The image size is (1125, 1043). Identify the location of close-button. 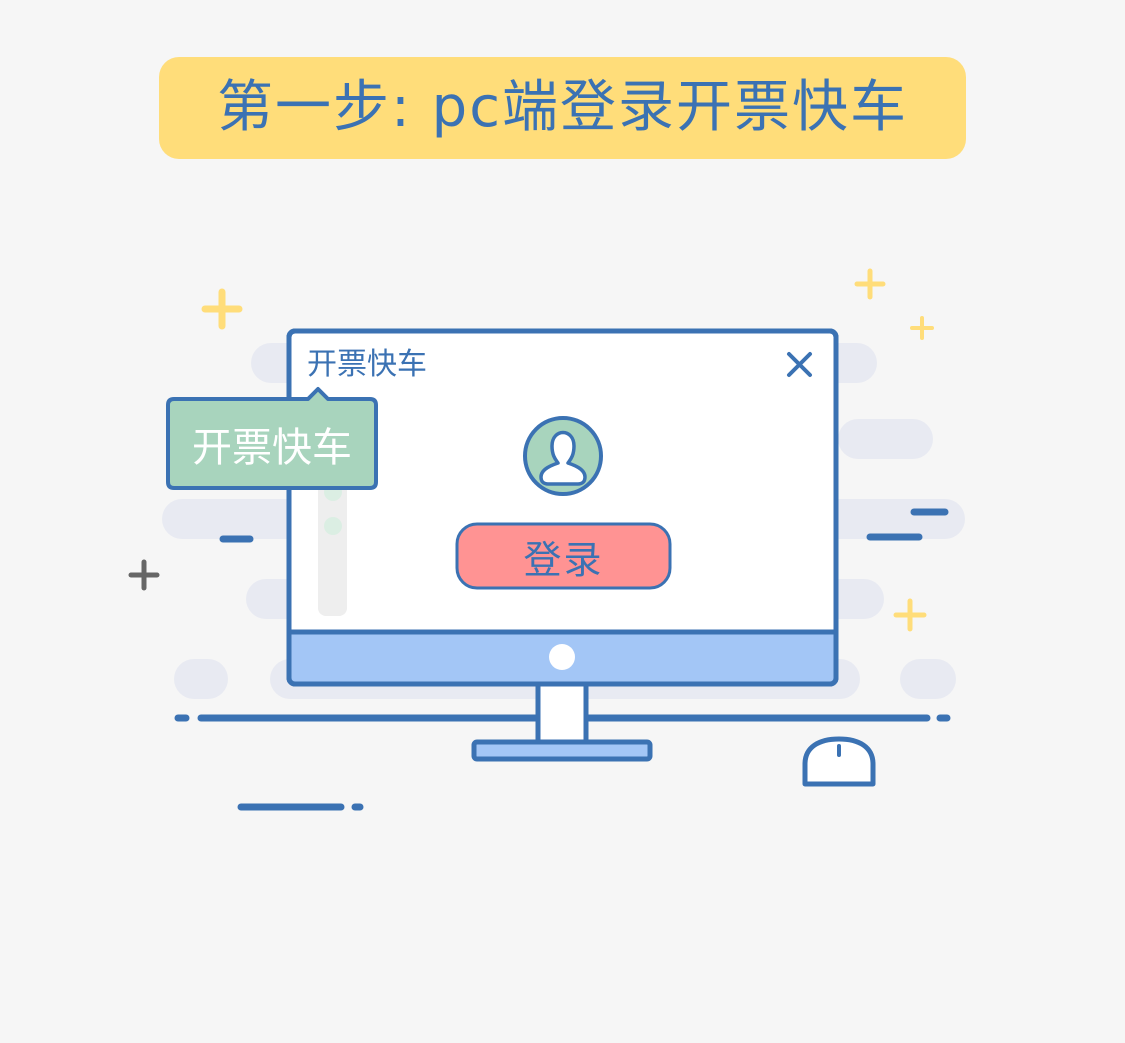
(800, 365).